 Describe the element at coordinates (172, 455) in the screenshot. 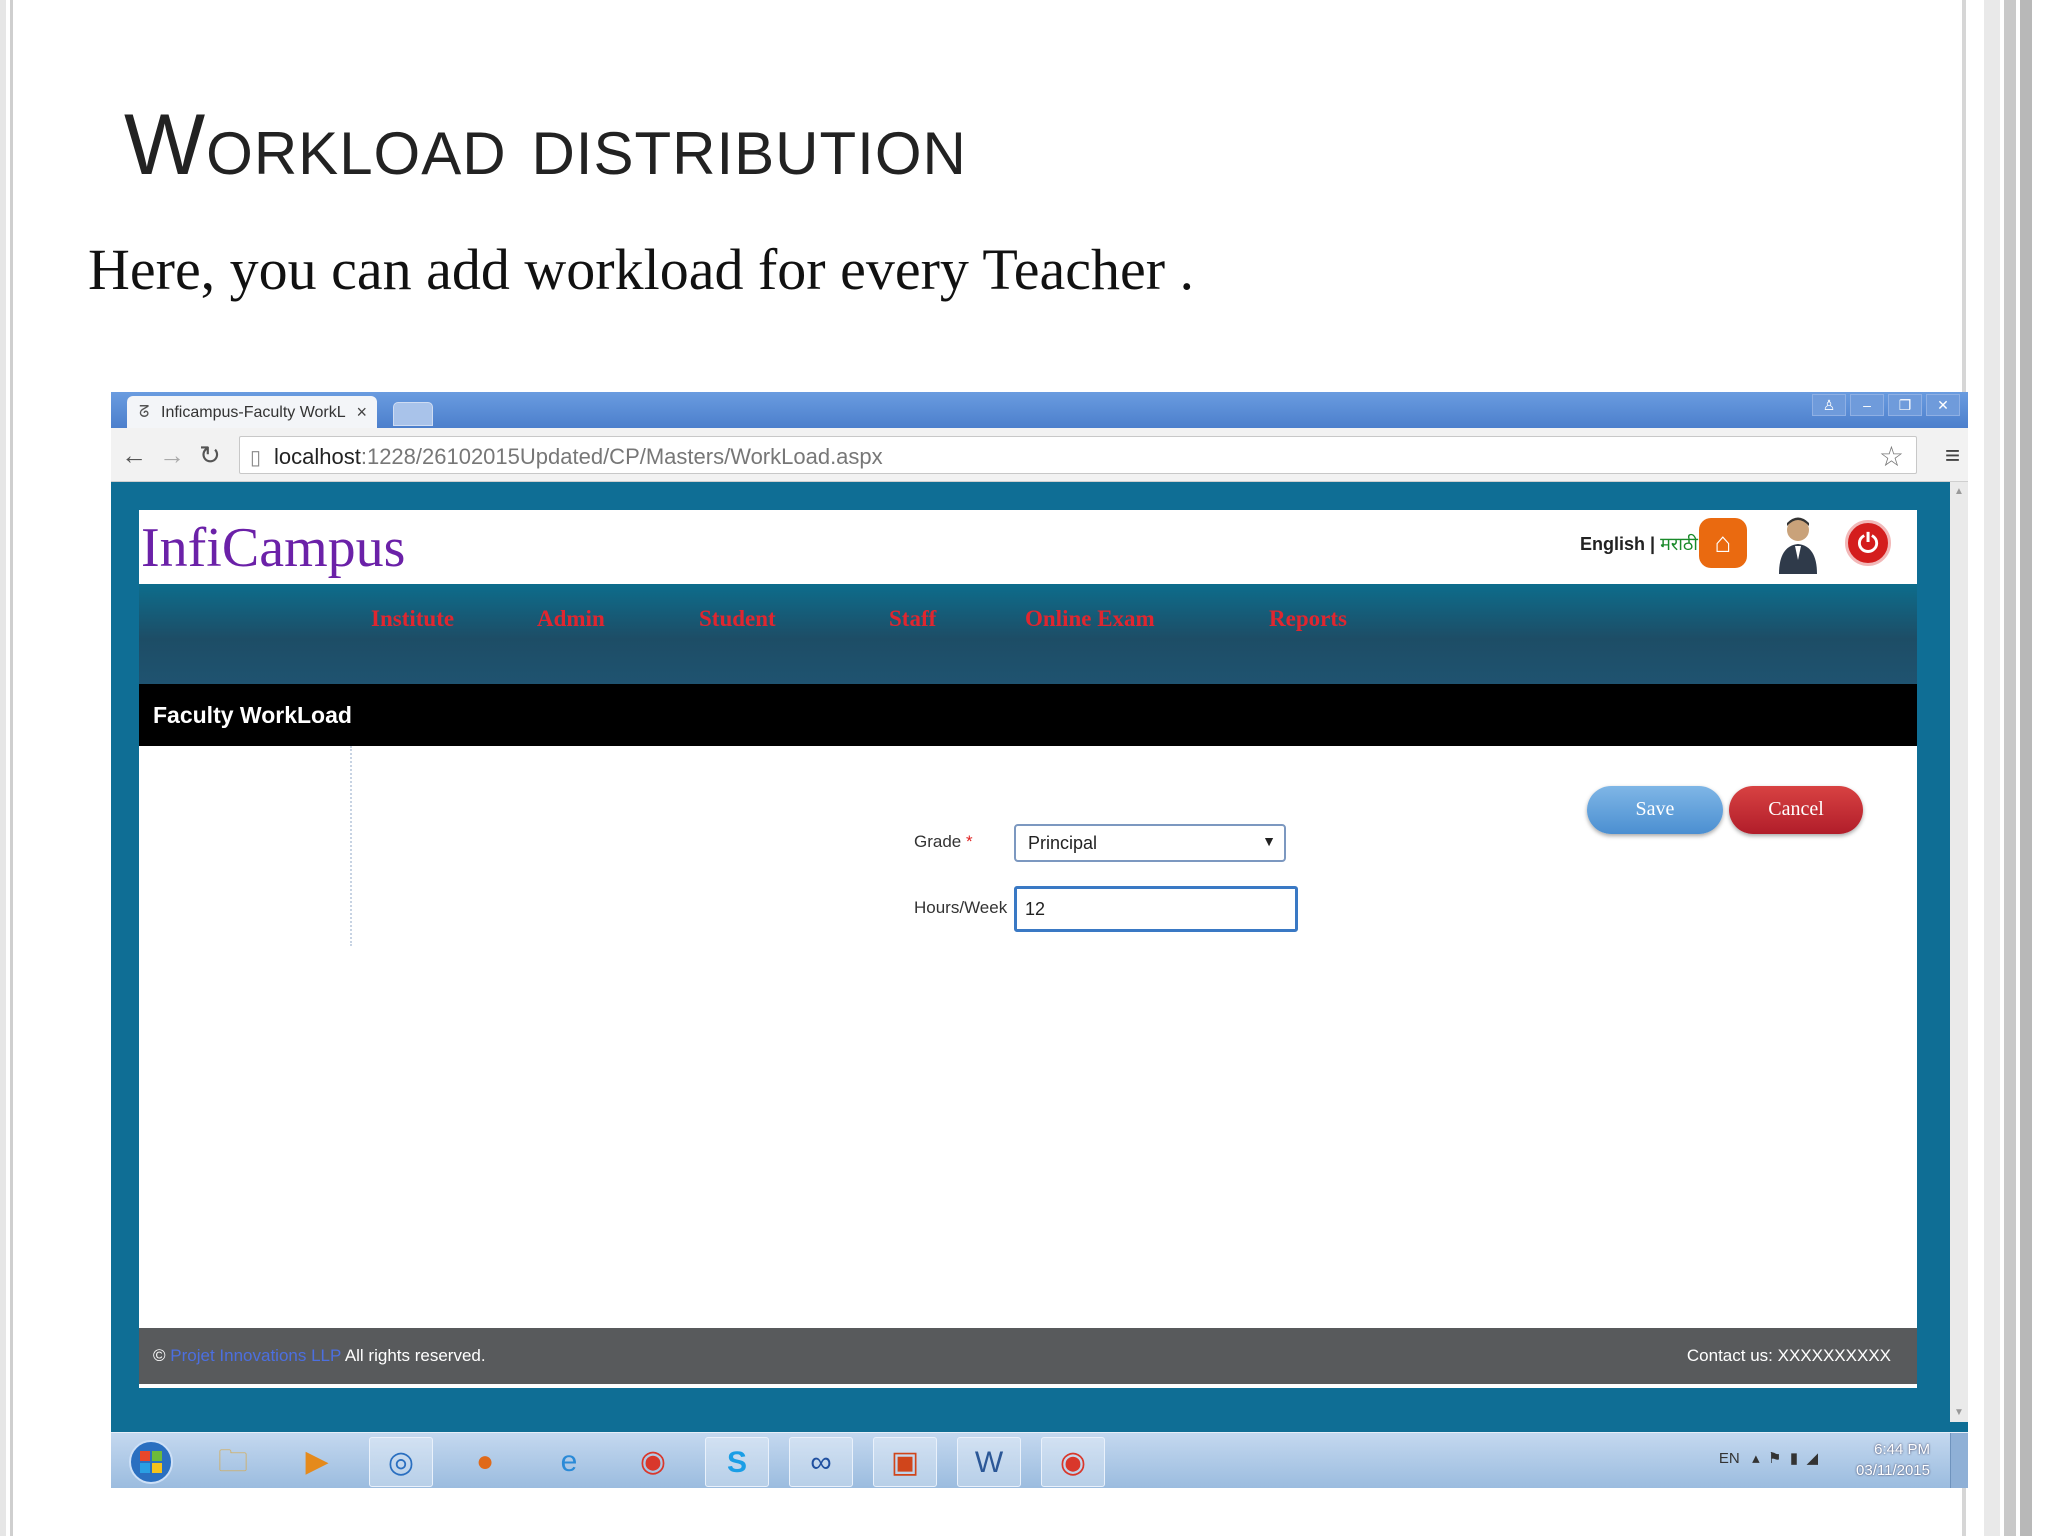

I see `forward-arrow-icon: →` at that location.